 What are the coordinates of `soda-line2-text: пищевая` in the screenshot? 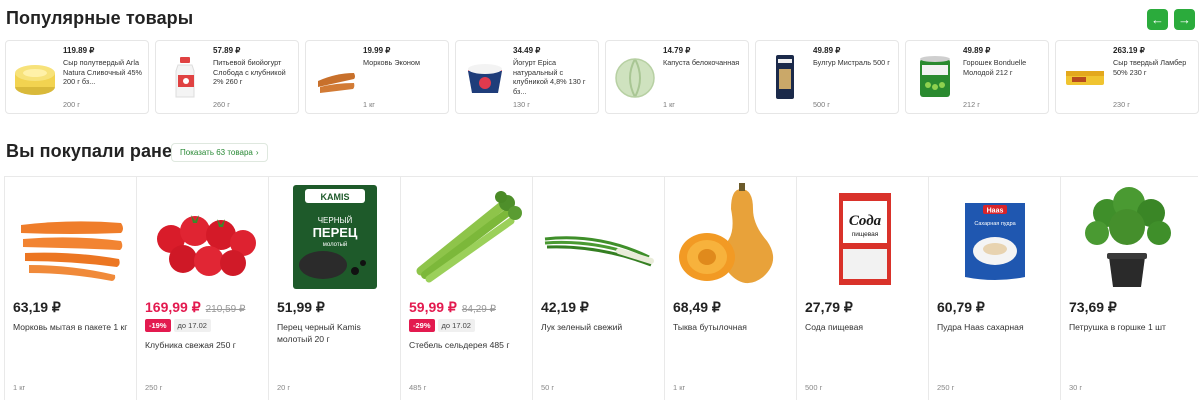 It's located at (865, 234).